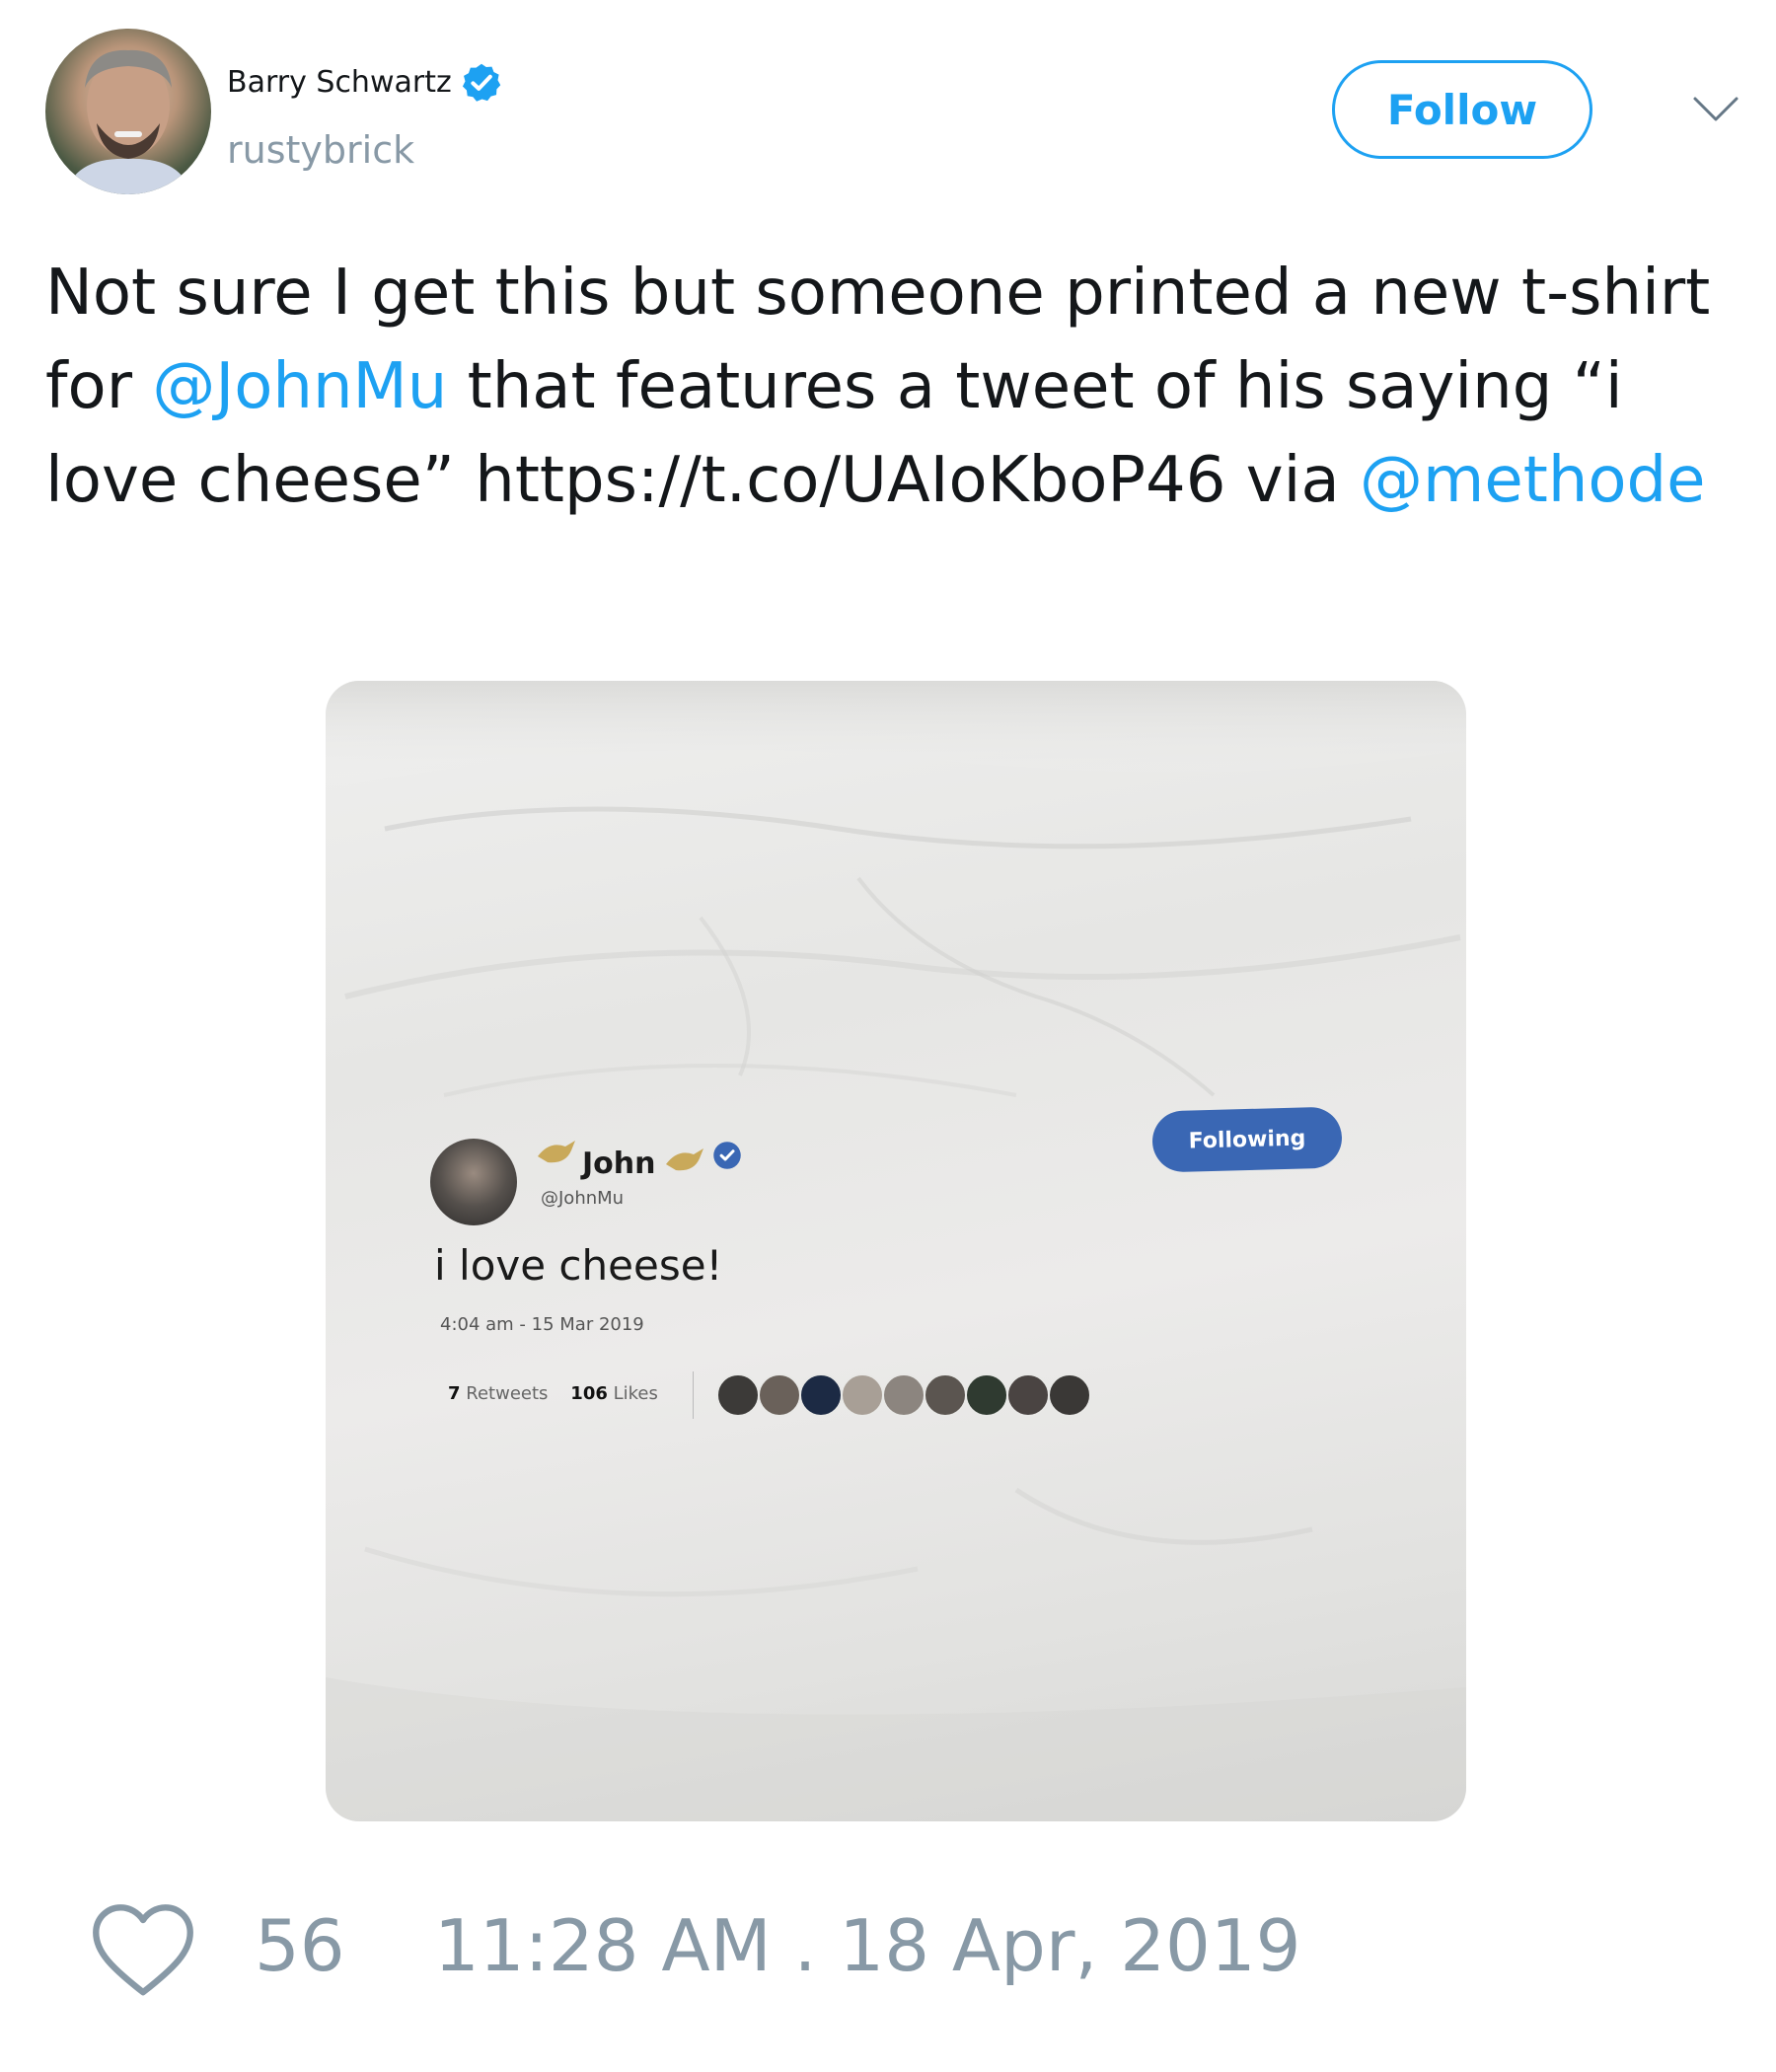 The height and width of the screenshot is (2072, 1776). I want to click on embedded-retweets-label: Retweets, so click(508, 1394).